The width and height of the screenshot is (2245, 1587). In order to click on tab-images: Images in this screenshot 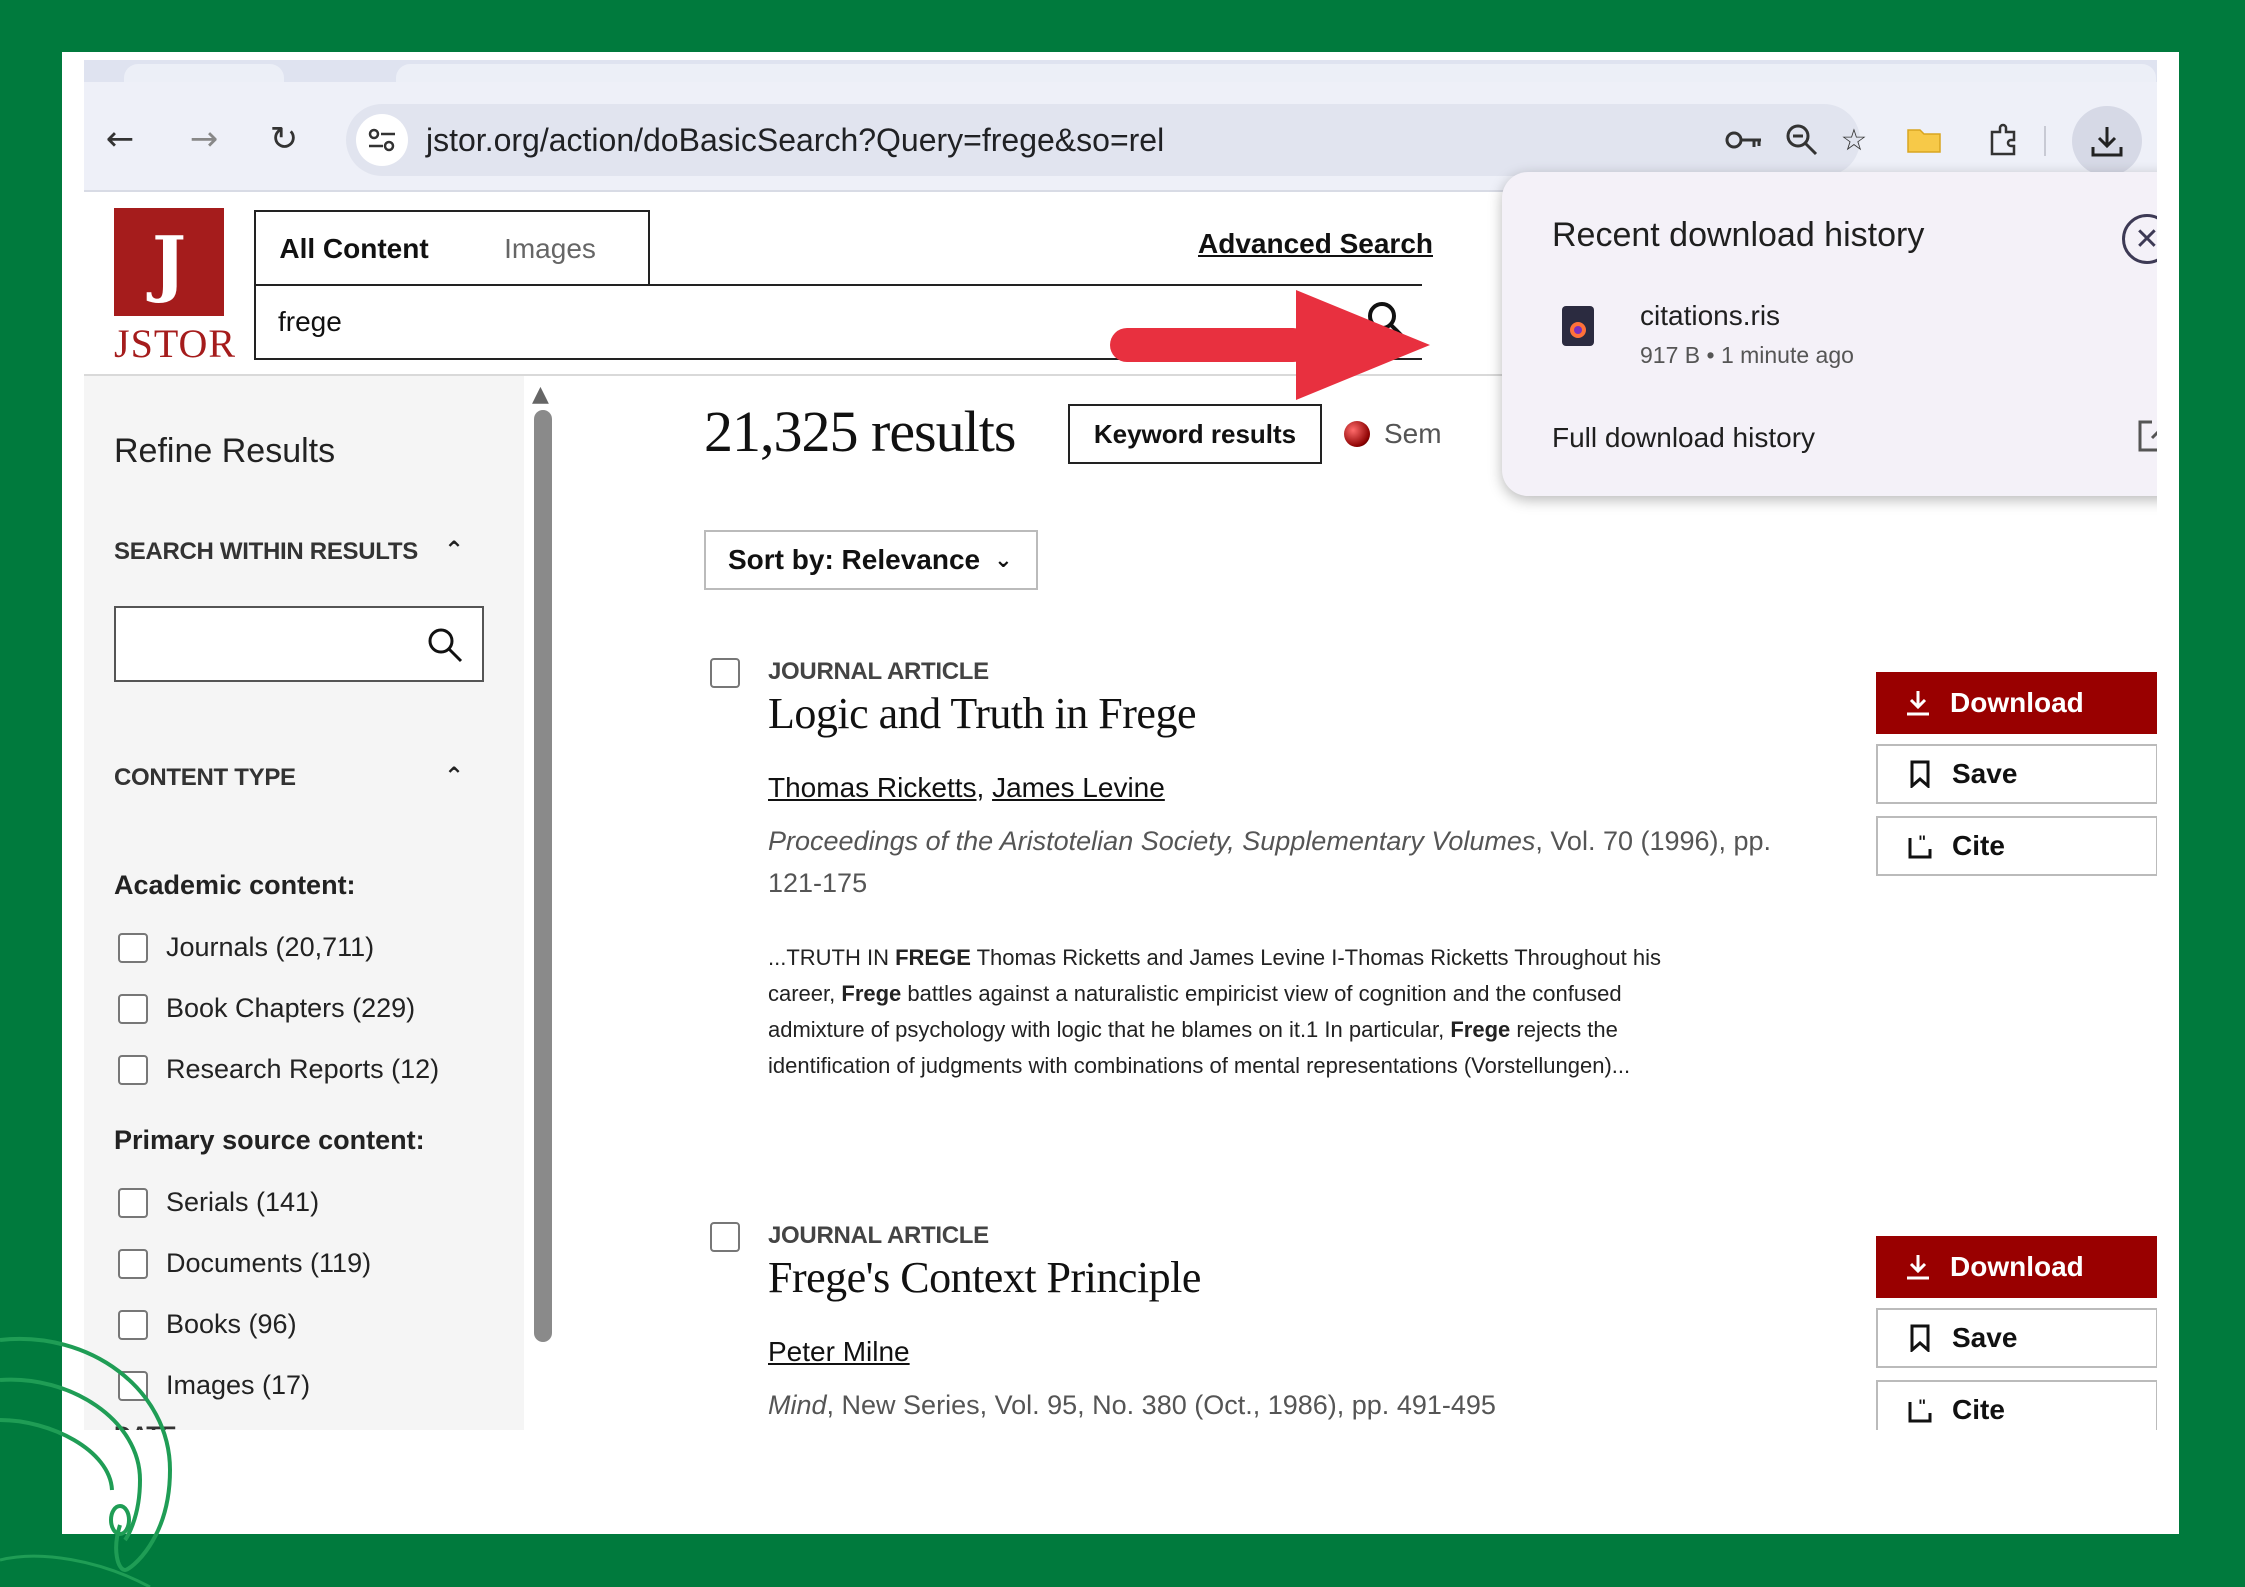, I will do `click(551, 248)`.